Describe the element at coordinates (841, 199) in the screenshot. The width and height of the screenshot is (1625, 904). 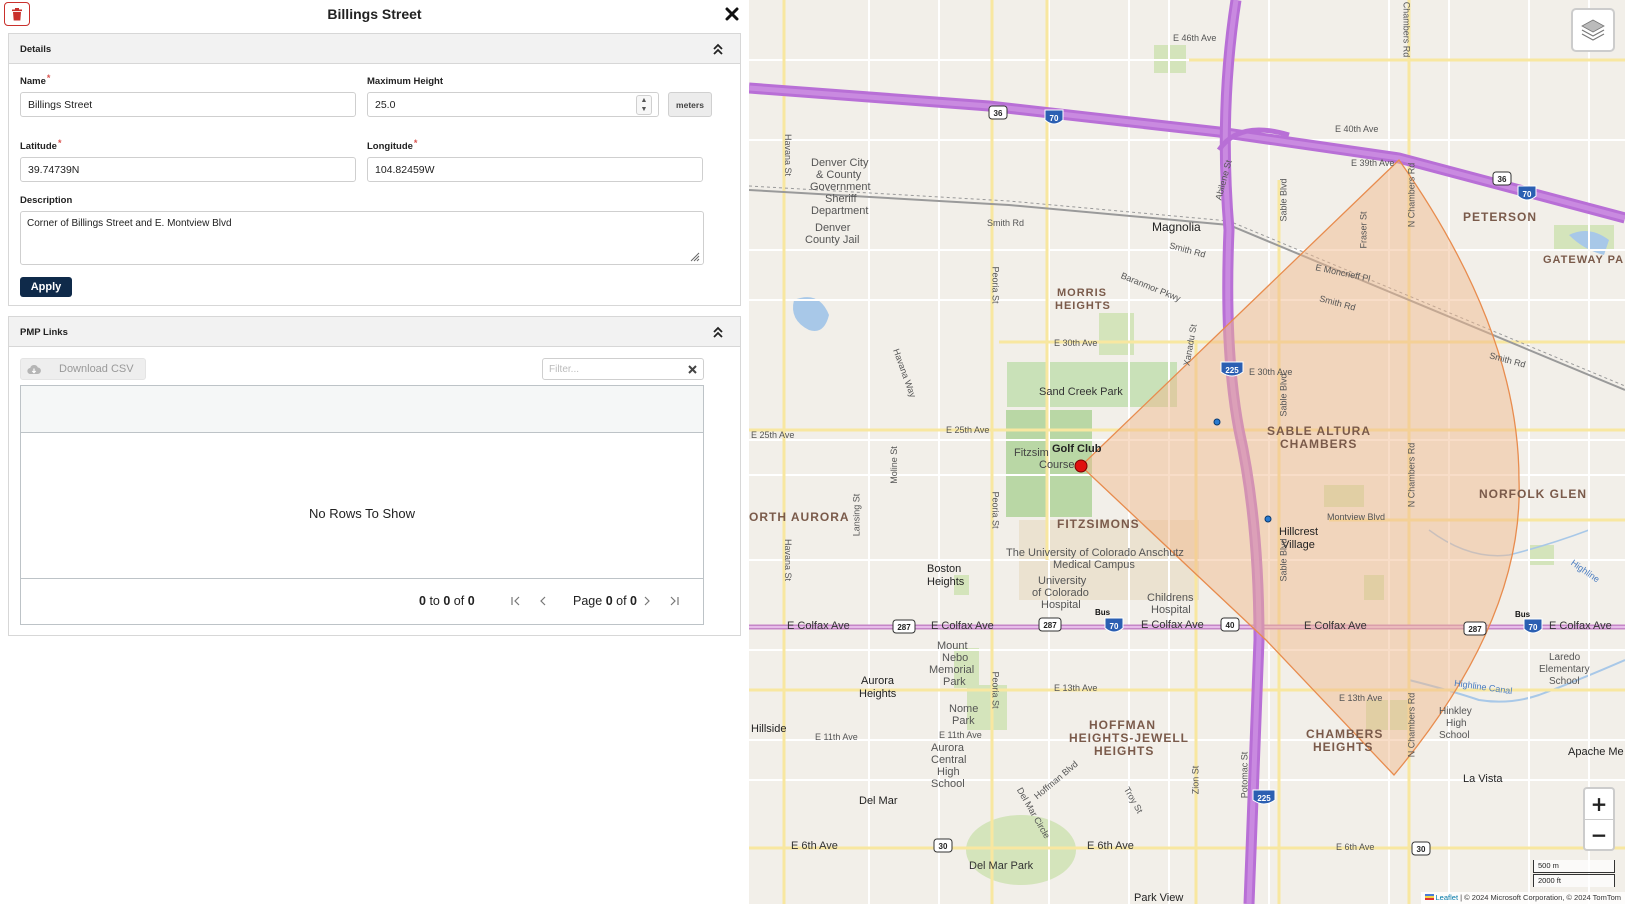
I see `map-label: Sheriff` at that location.